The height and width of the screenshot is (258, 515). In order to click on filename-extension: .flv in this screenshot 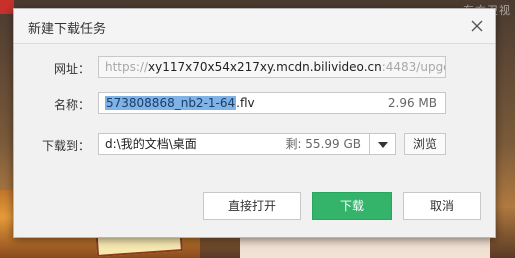, I will do `click(245, 103)`.